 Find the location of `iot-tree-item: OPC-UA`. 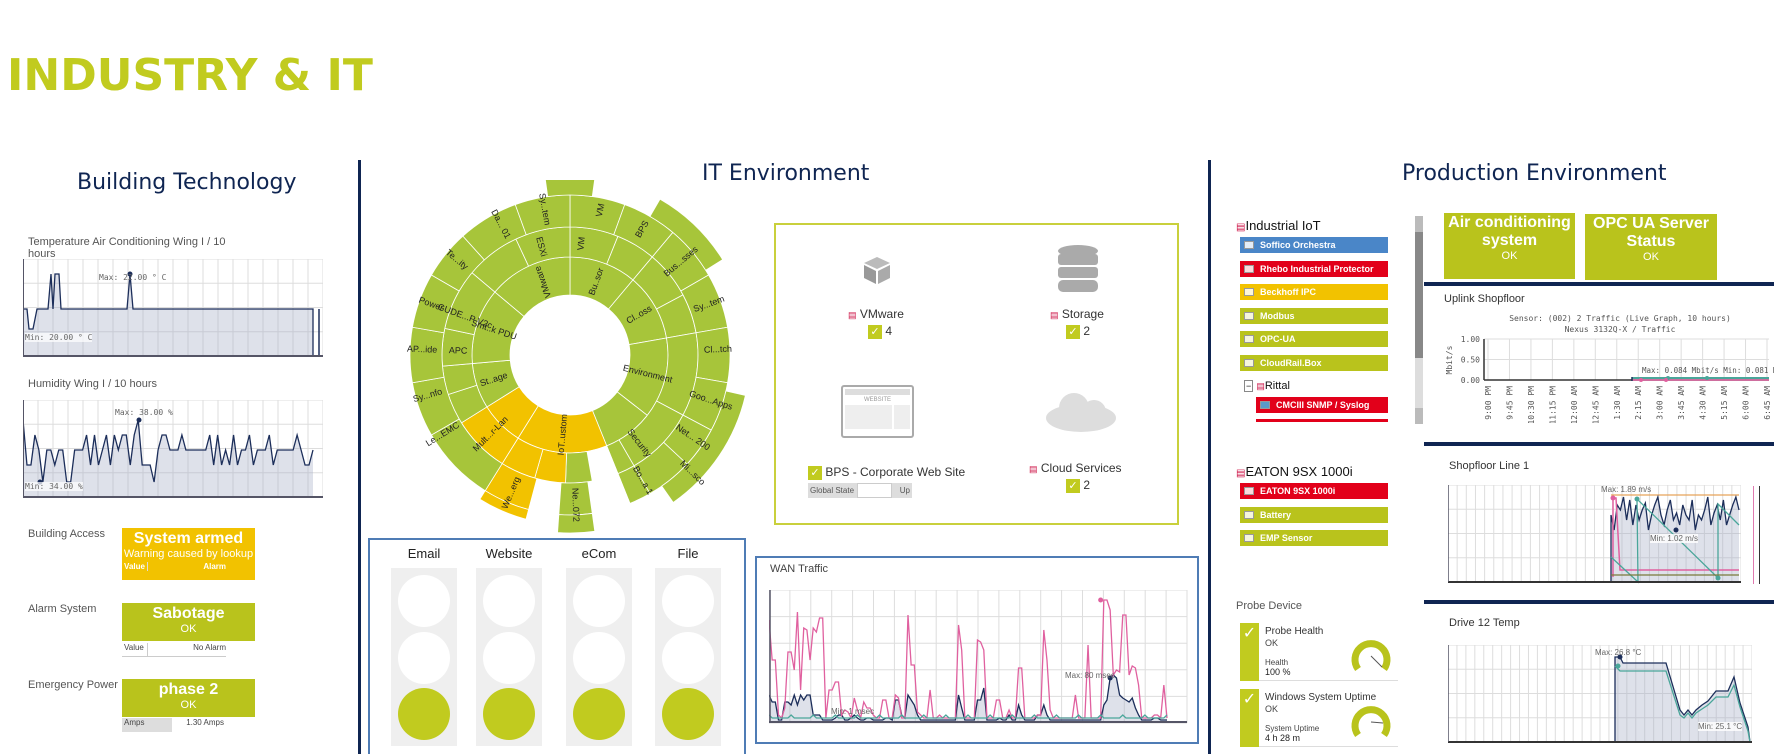

iot-tree-item: OPC-UA is located at coordinates (1314, 339).